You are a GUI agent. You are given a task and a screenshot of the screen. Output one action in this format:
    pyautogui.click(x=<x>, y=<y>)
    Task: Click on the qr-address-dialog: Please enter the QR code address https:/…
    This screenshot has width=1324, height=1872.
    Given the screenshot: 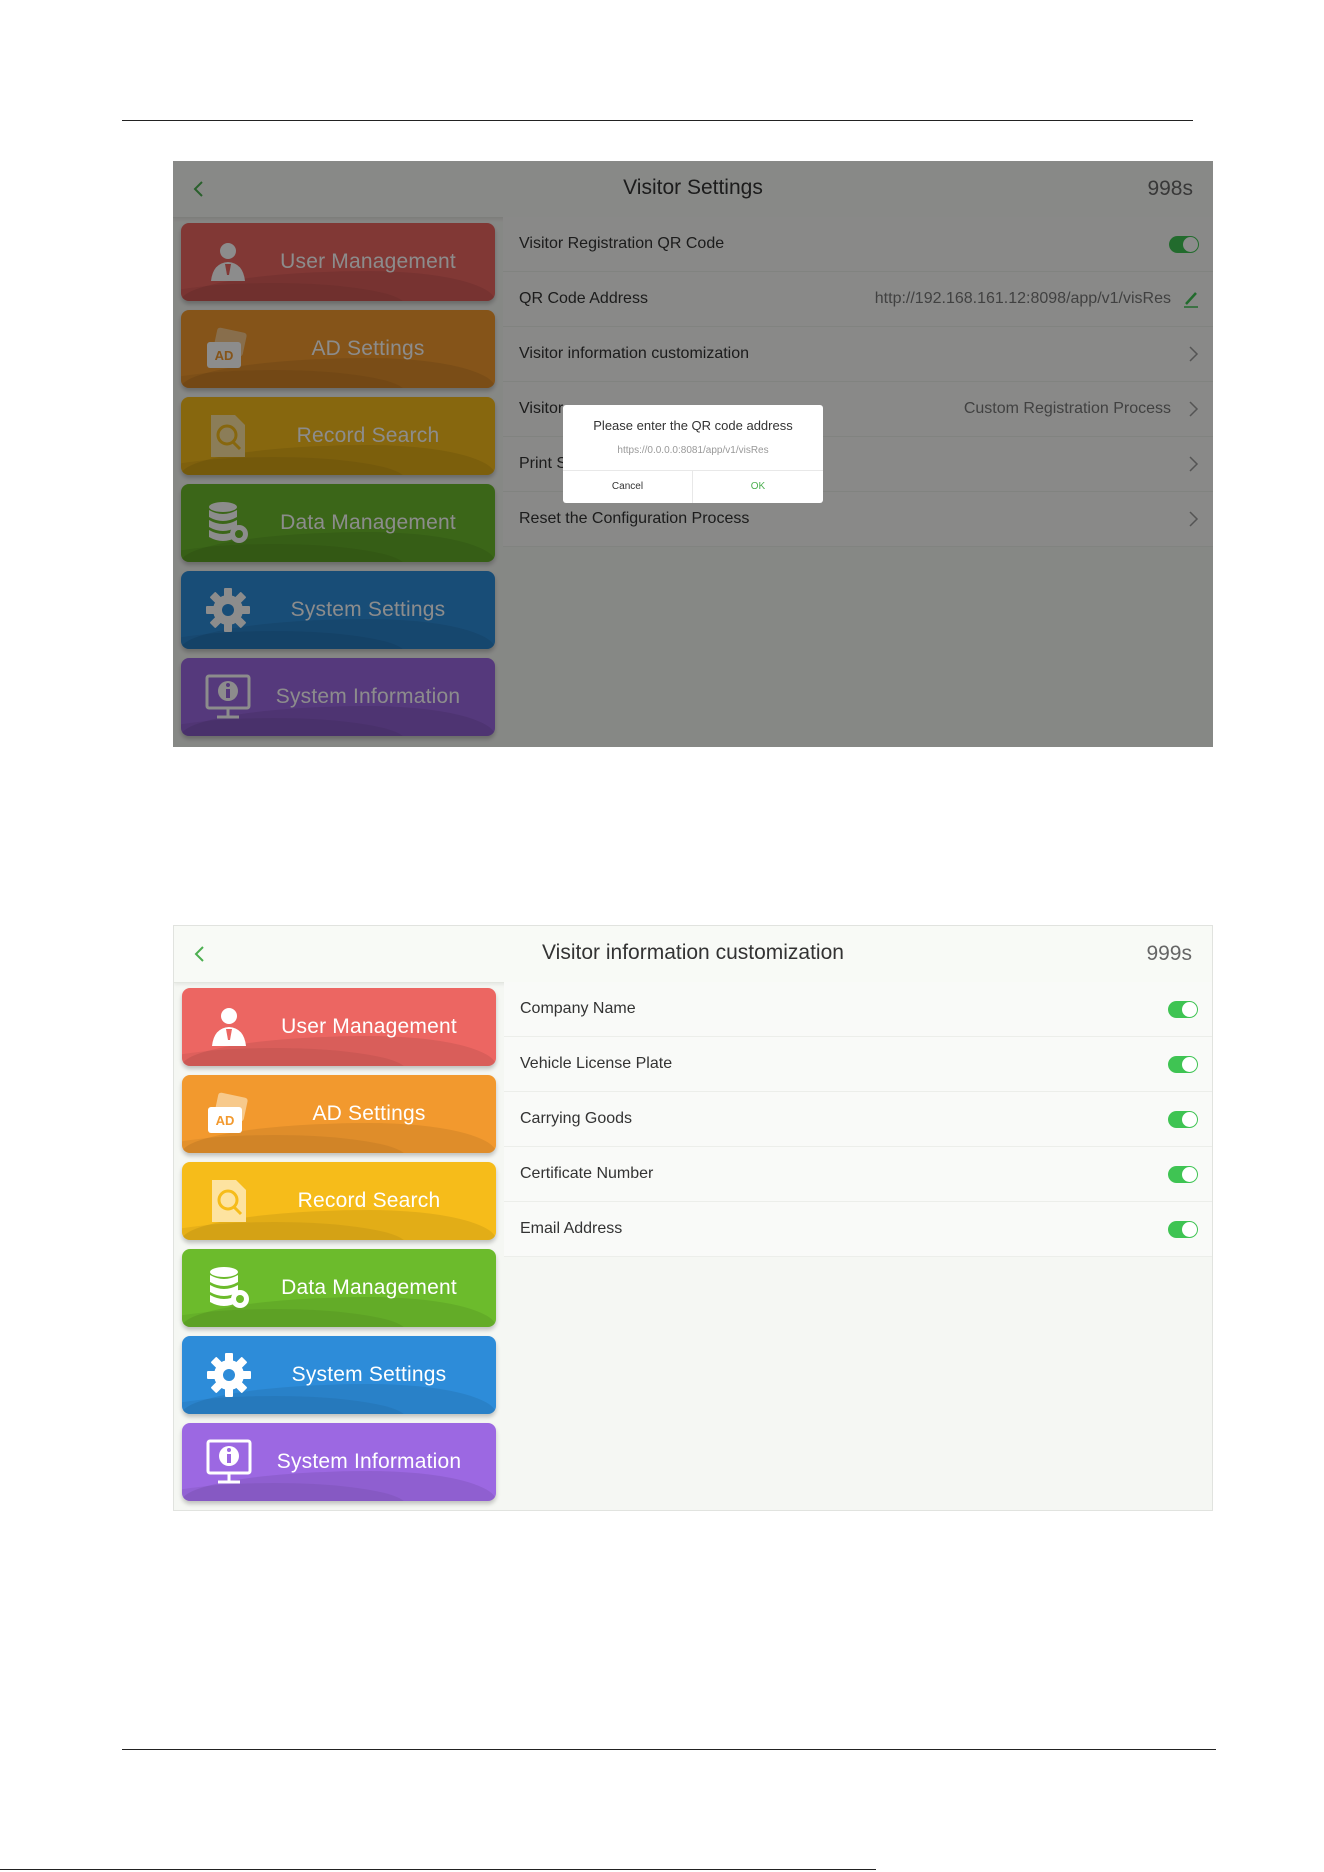 What is the action you would take?
    pyautogui.click(x=693, y=454)
    